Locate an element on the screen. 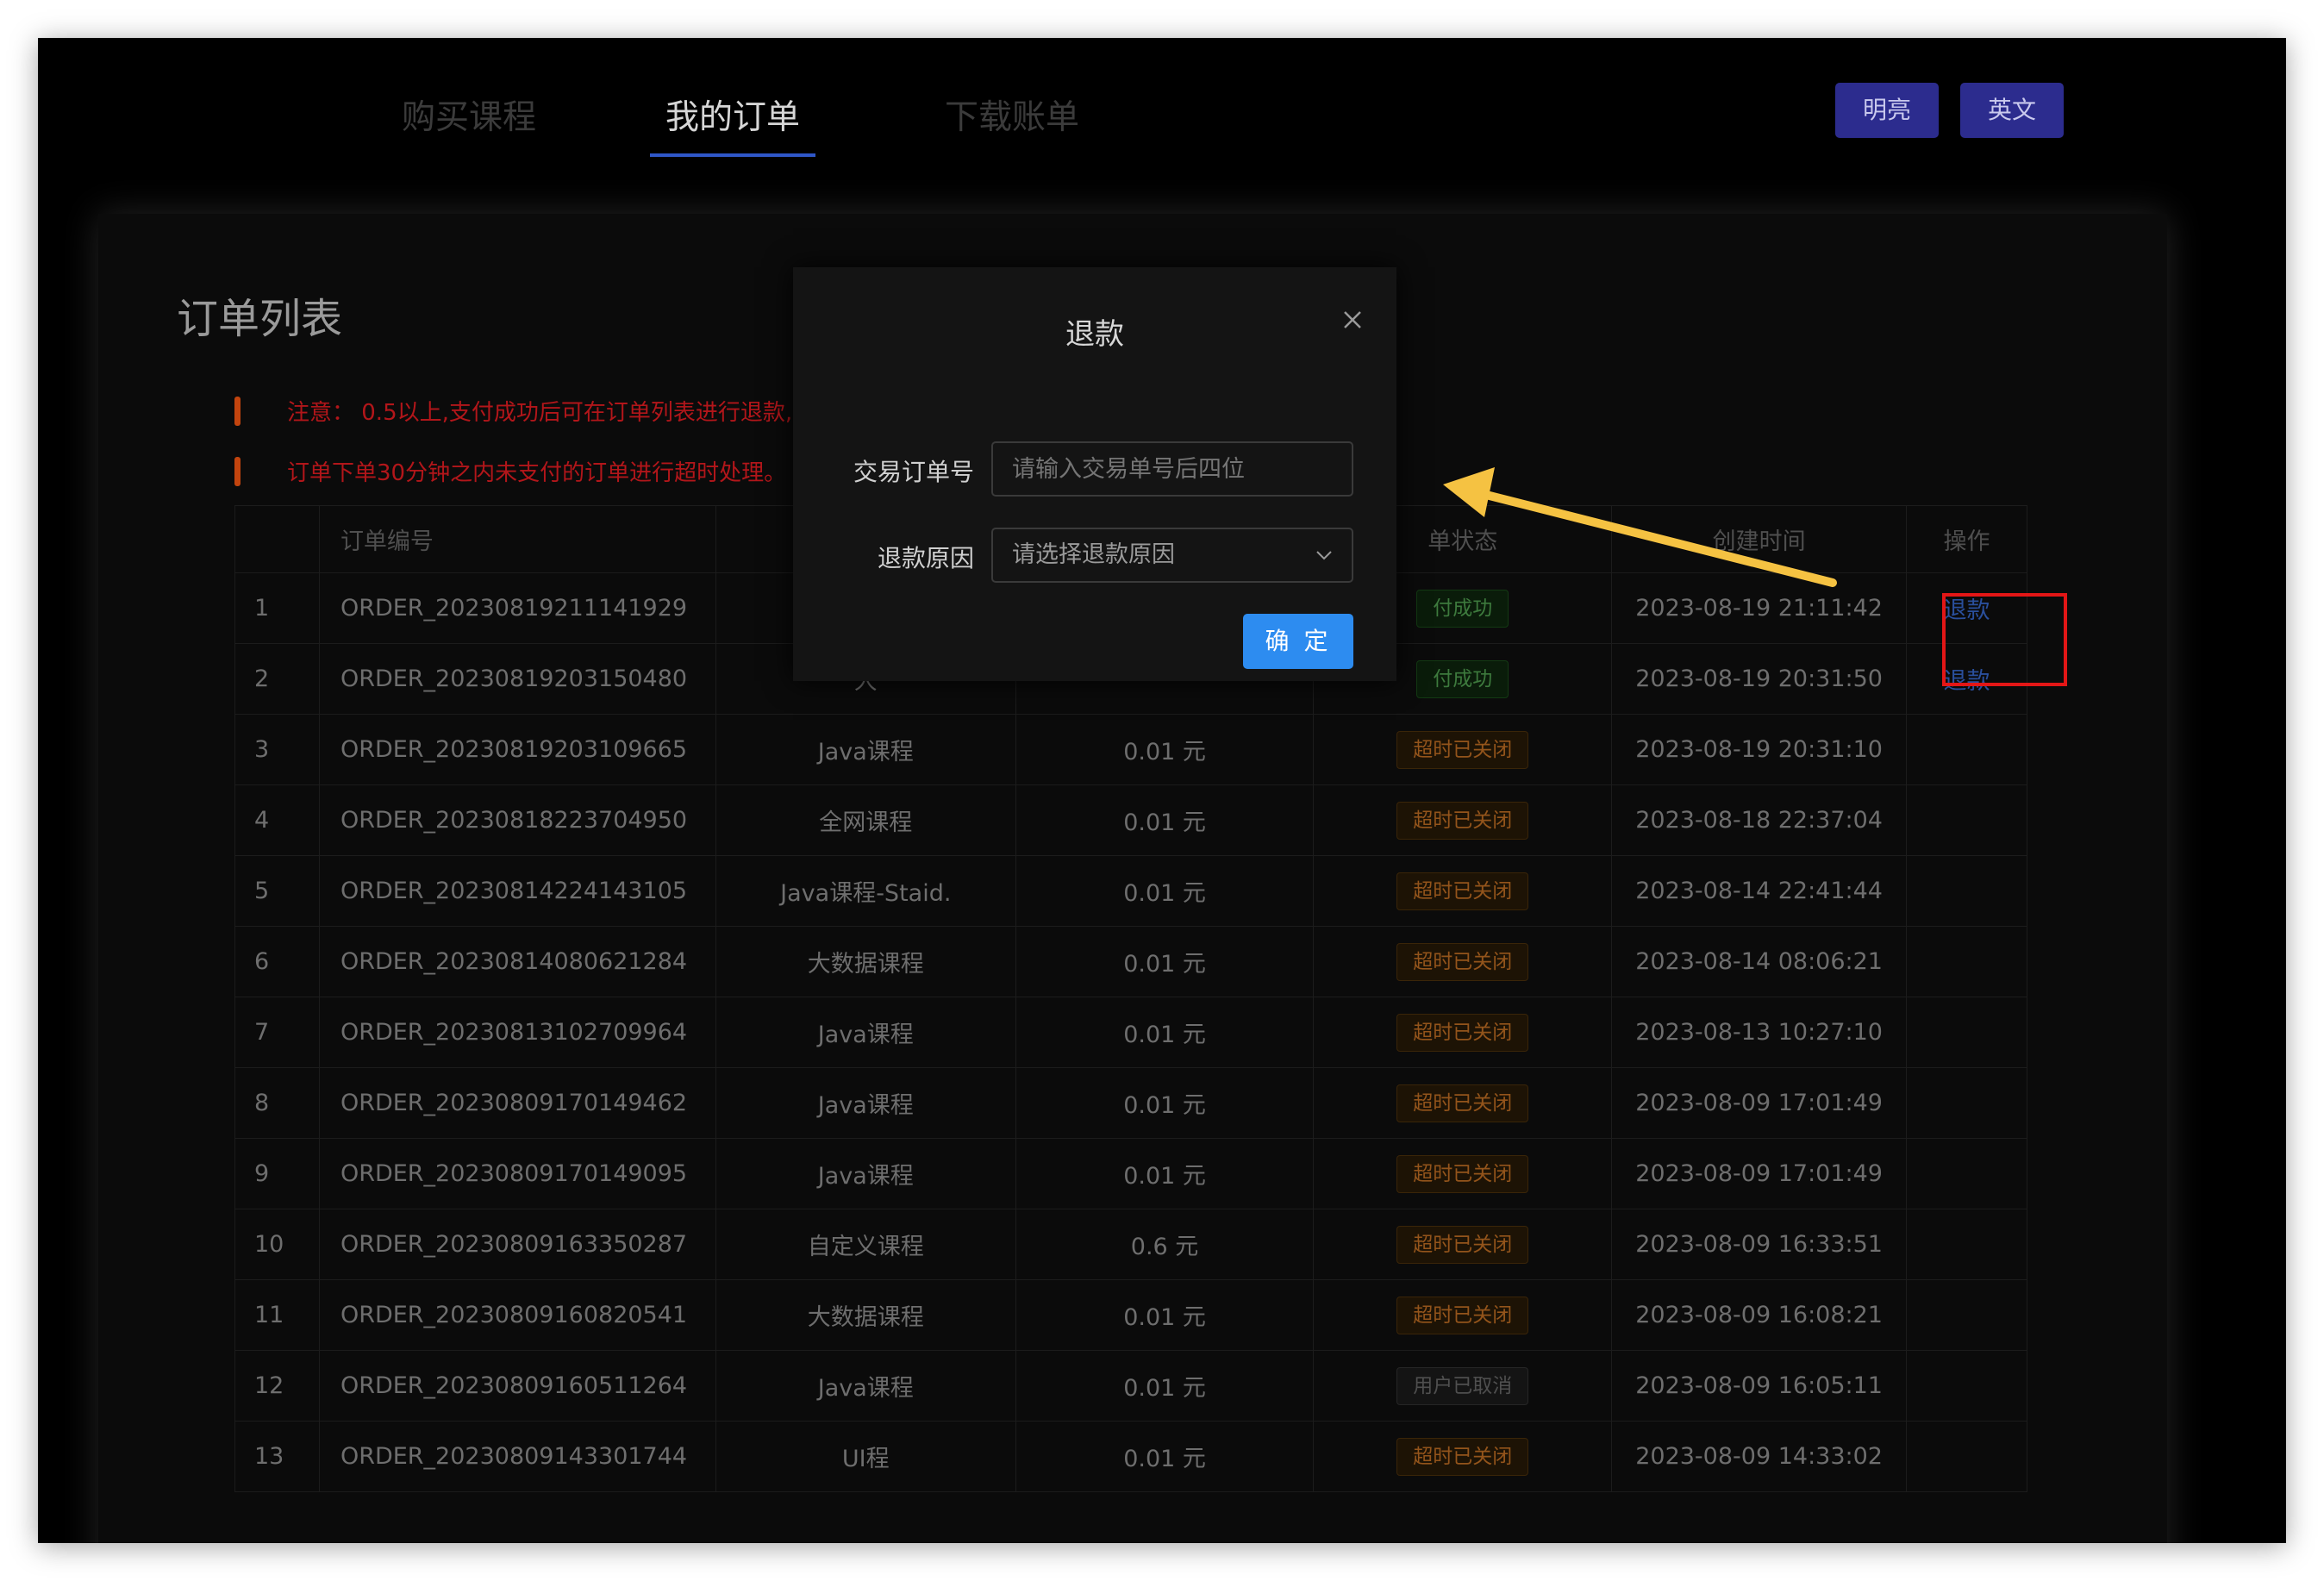  cell-order-no: ORDER_20230809163350287 is located at coordinates (517, 1244).